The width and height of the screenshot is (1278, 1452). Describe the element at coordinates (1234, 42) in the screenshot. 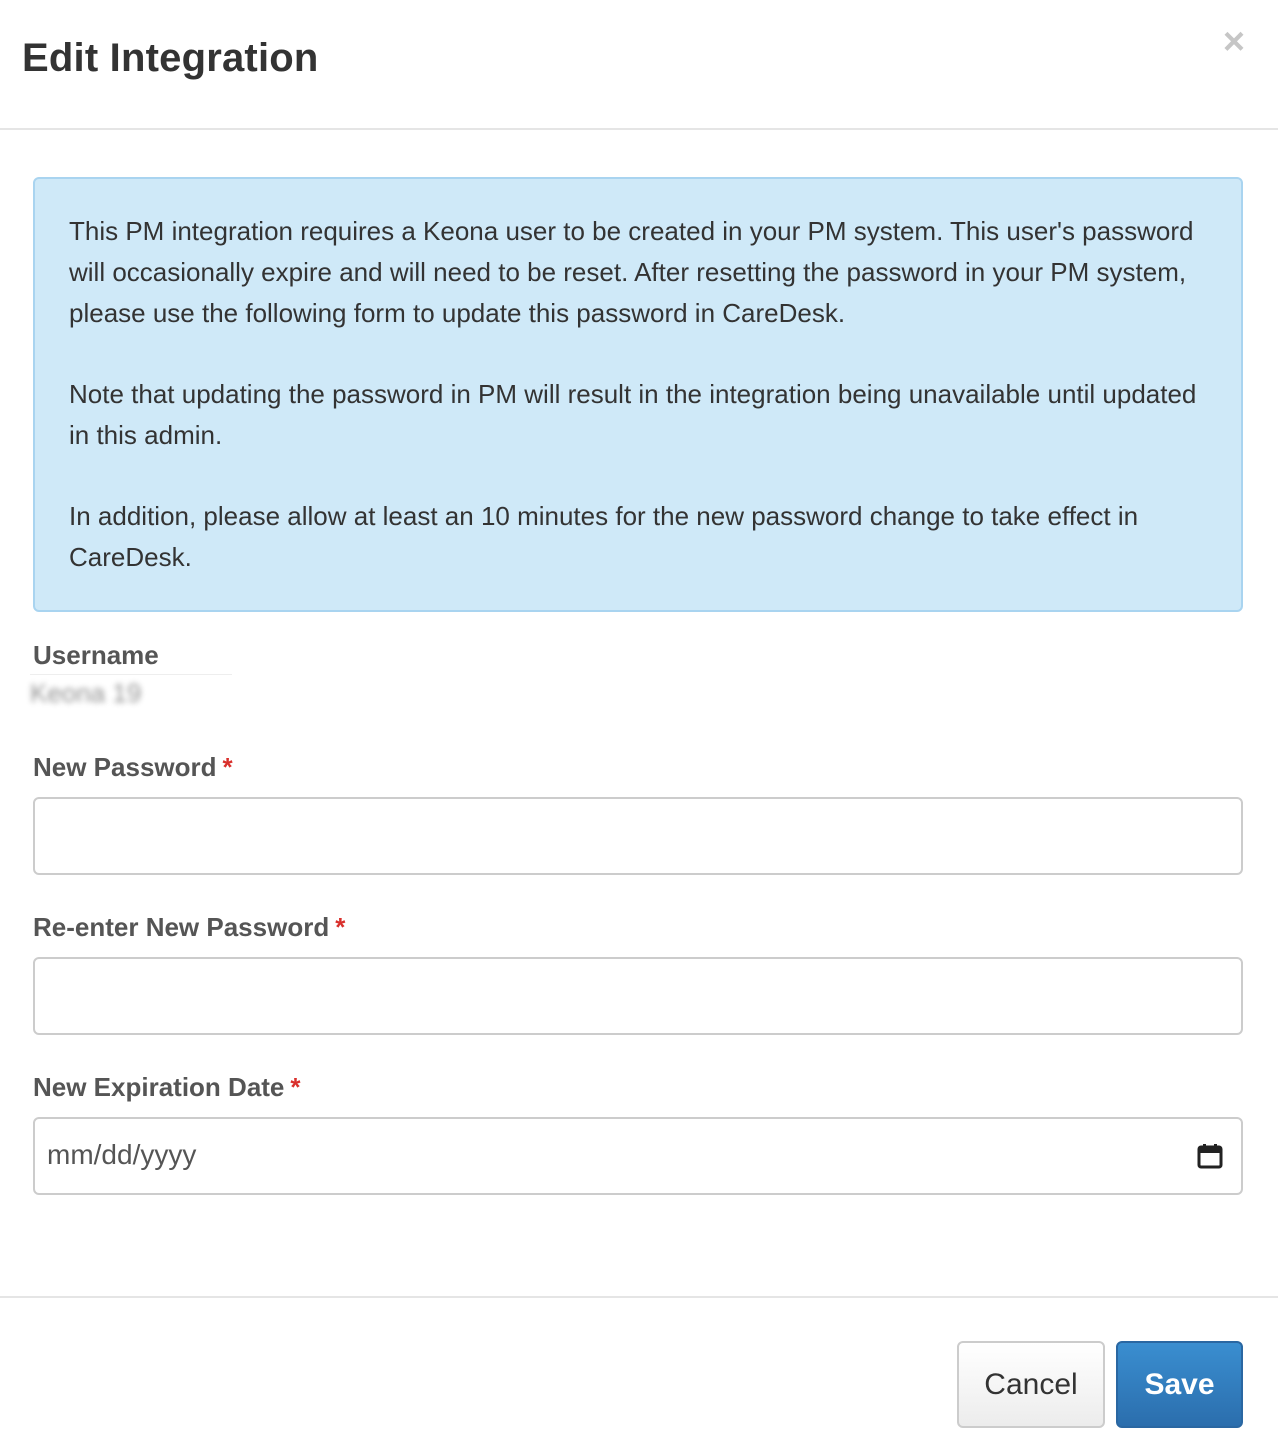

I see `close-icon: ×` at that location.